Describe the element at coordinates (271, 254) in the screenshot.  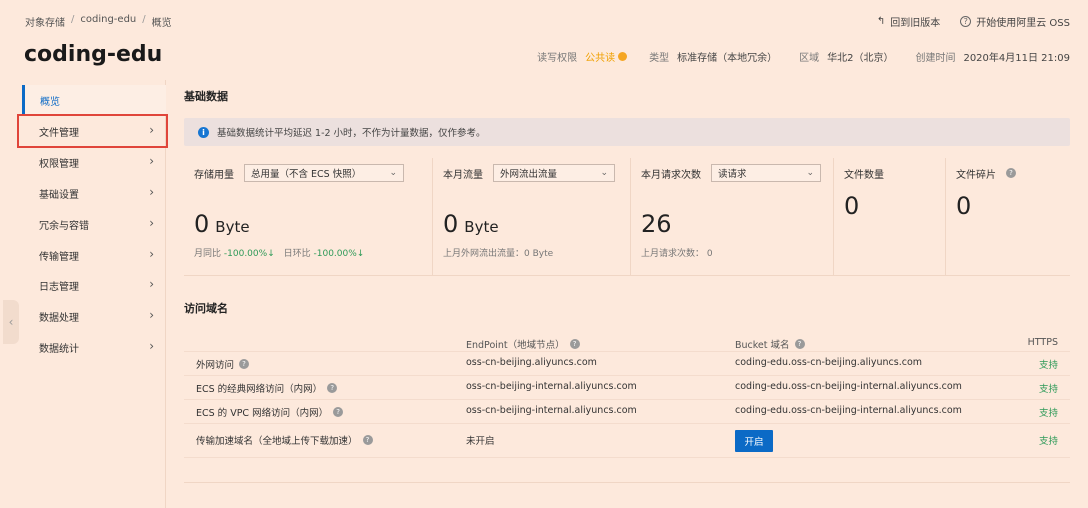
I see `arrow-down-icon: ↓` at that location.